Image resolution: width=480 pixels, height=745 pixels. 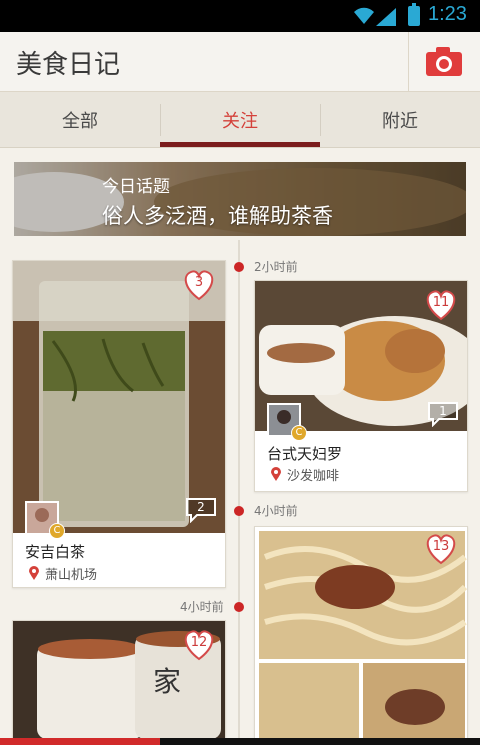 What do you see at coordinates (55, 552) in the screenshot?
I see `post-title: 安吉白茶` at bounding box center [55, 552].